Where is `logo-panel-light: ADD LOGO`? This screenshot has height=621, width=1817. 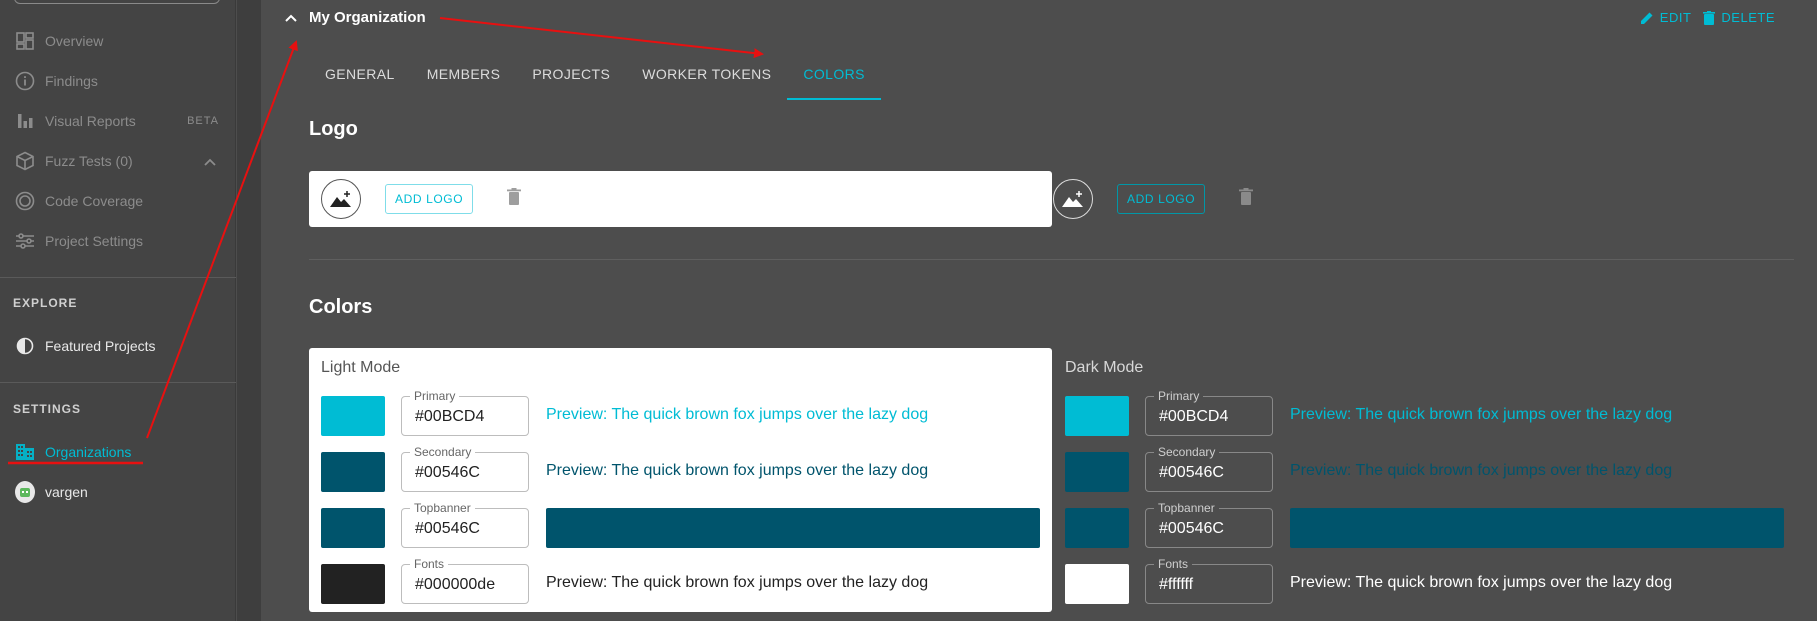
logo-panel-light: ADD LOGO is located at coordinates (680, 199).